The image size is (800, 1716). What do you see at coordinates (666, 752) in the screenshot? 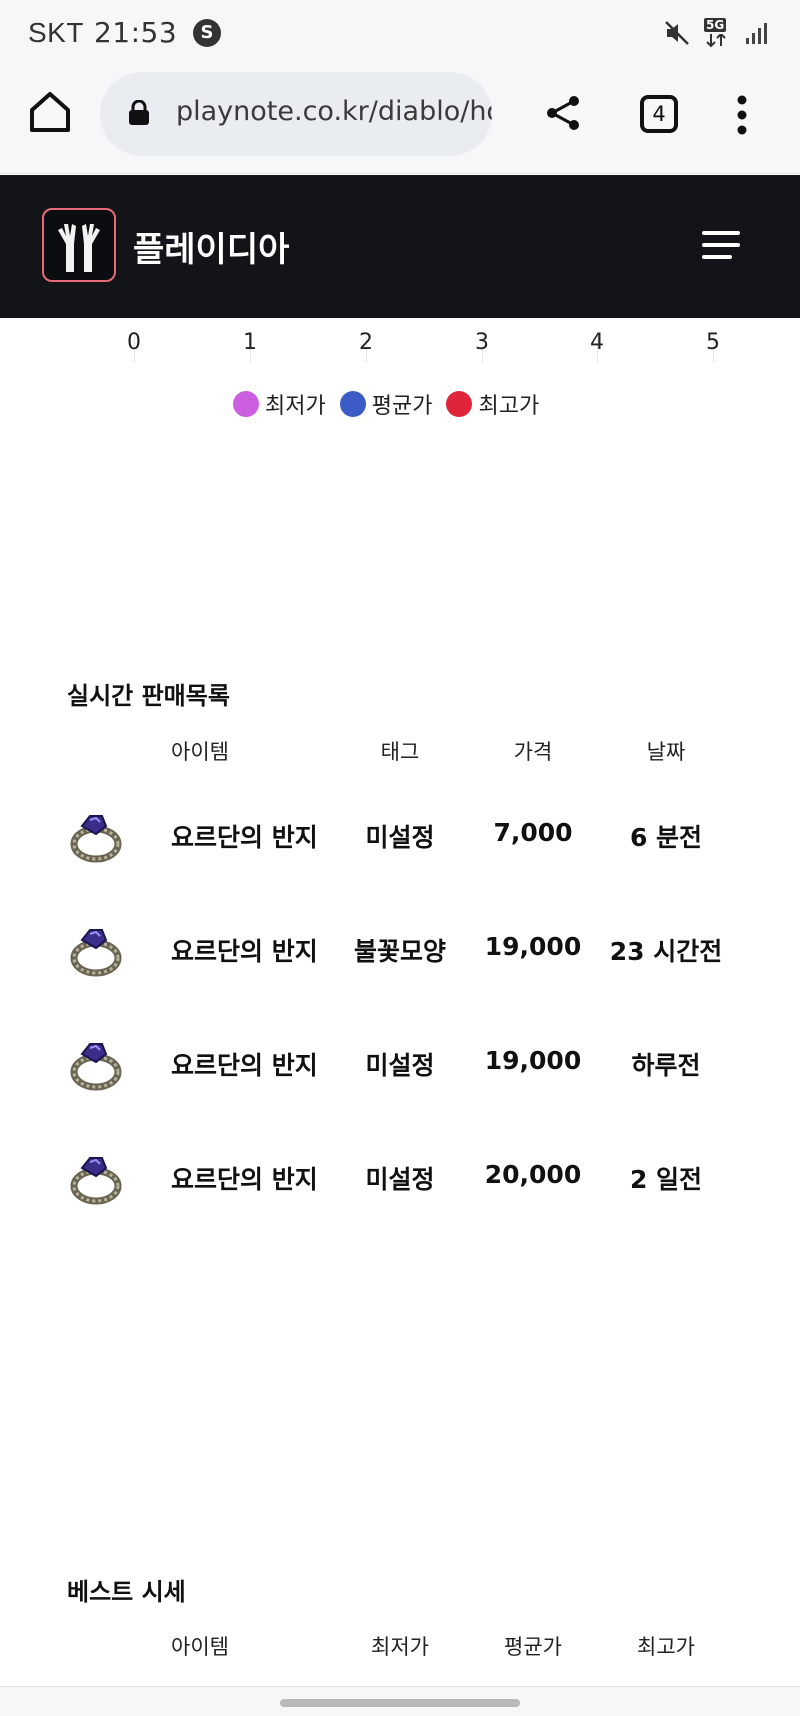
I see `header-date: 날짜` at bounding box center [666, 752].